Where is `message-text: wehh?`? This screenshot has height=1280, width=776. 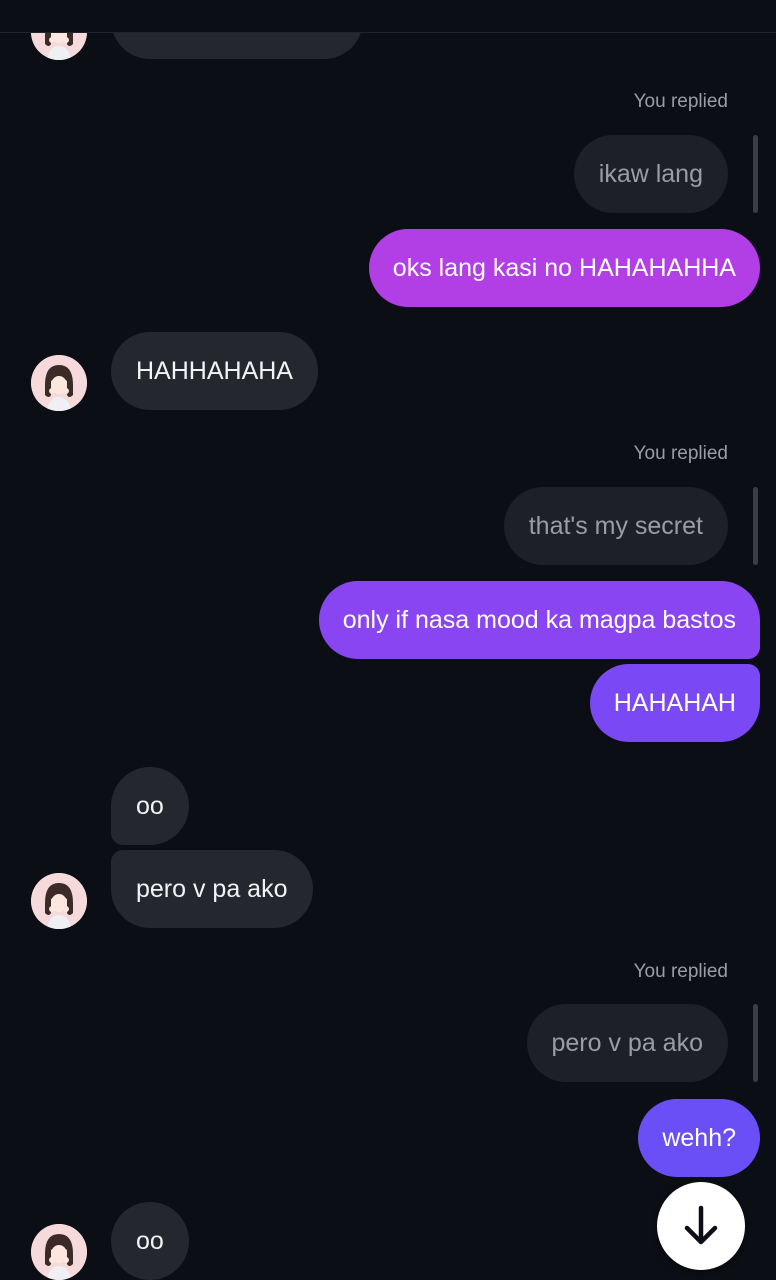
message-text: wehh? is located at coordinates (699, 1137).